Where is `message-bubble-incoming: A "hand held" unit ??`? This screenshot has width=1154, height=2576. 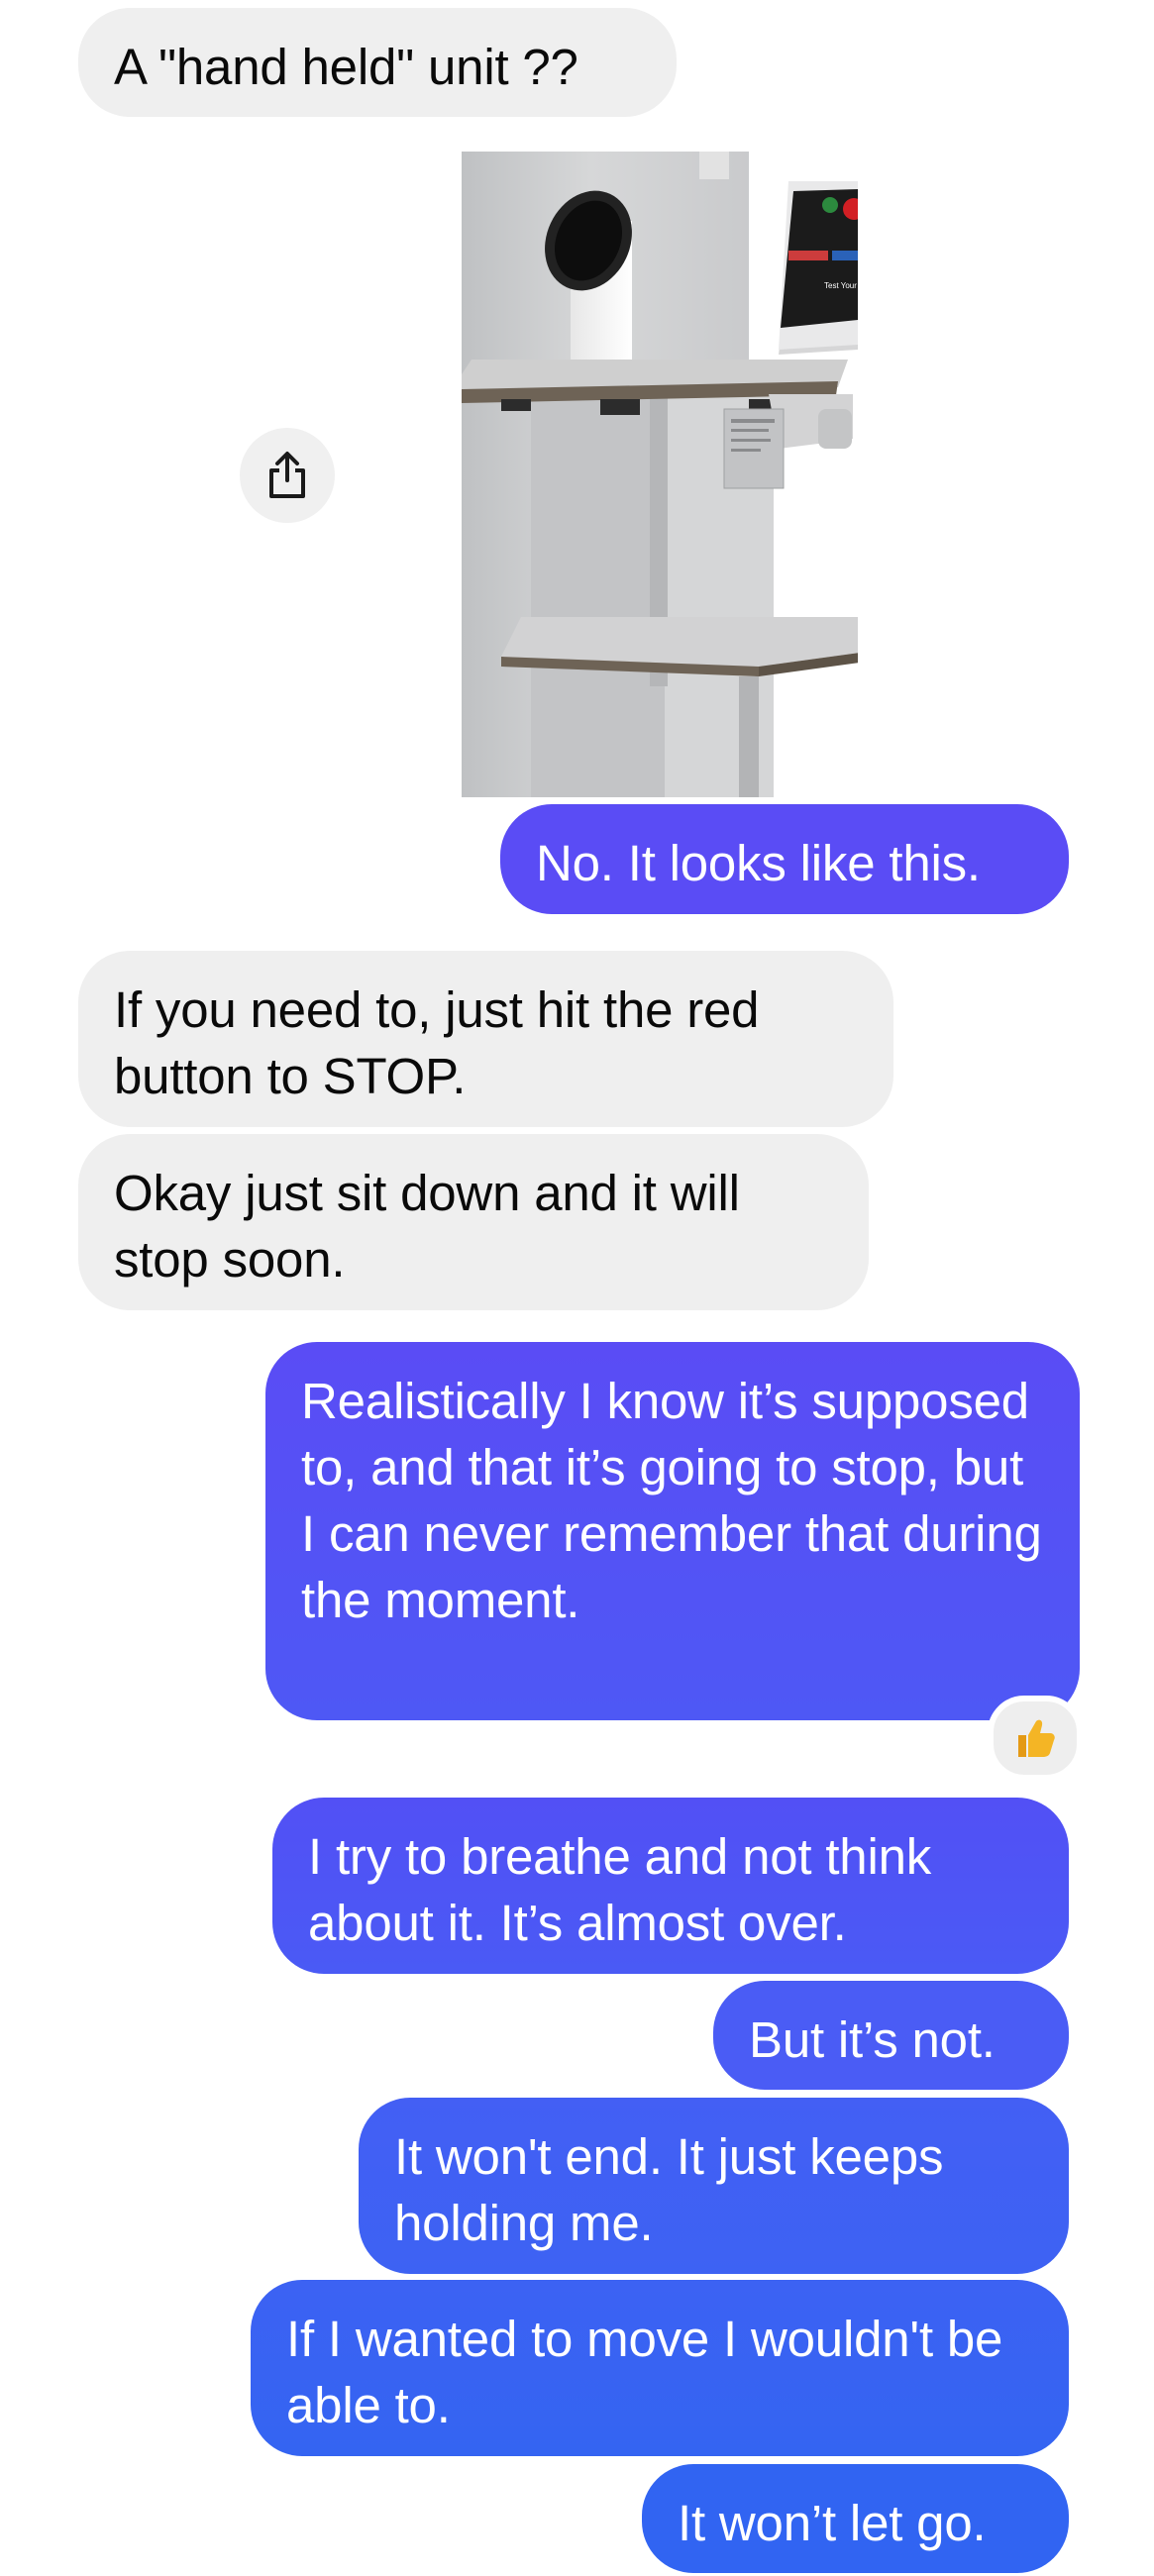
message-bubble-incoming: A "hand held" unit ?? is located at coordinates (377, 62).